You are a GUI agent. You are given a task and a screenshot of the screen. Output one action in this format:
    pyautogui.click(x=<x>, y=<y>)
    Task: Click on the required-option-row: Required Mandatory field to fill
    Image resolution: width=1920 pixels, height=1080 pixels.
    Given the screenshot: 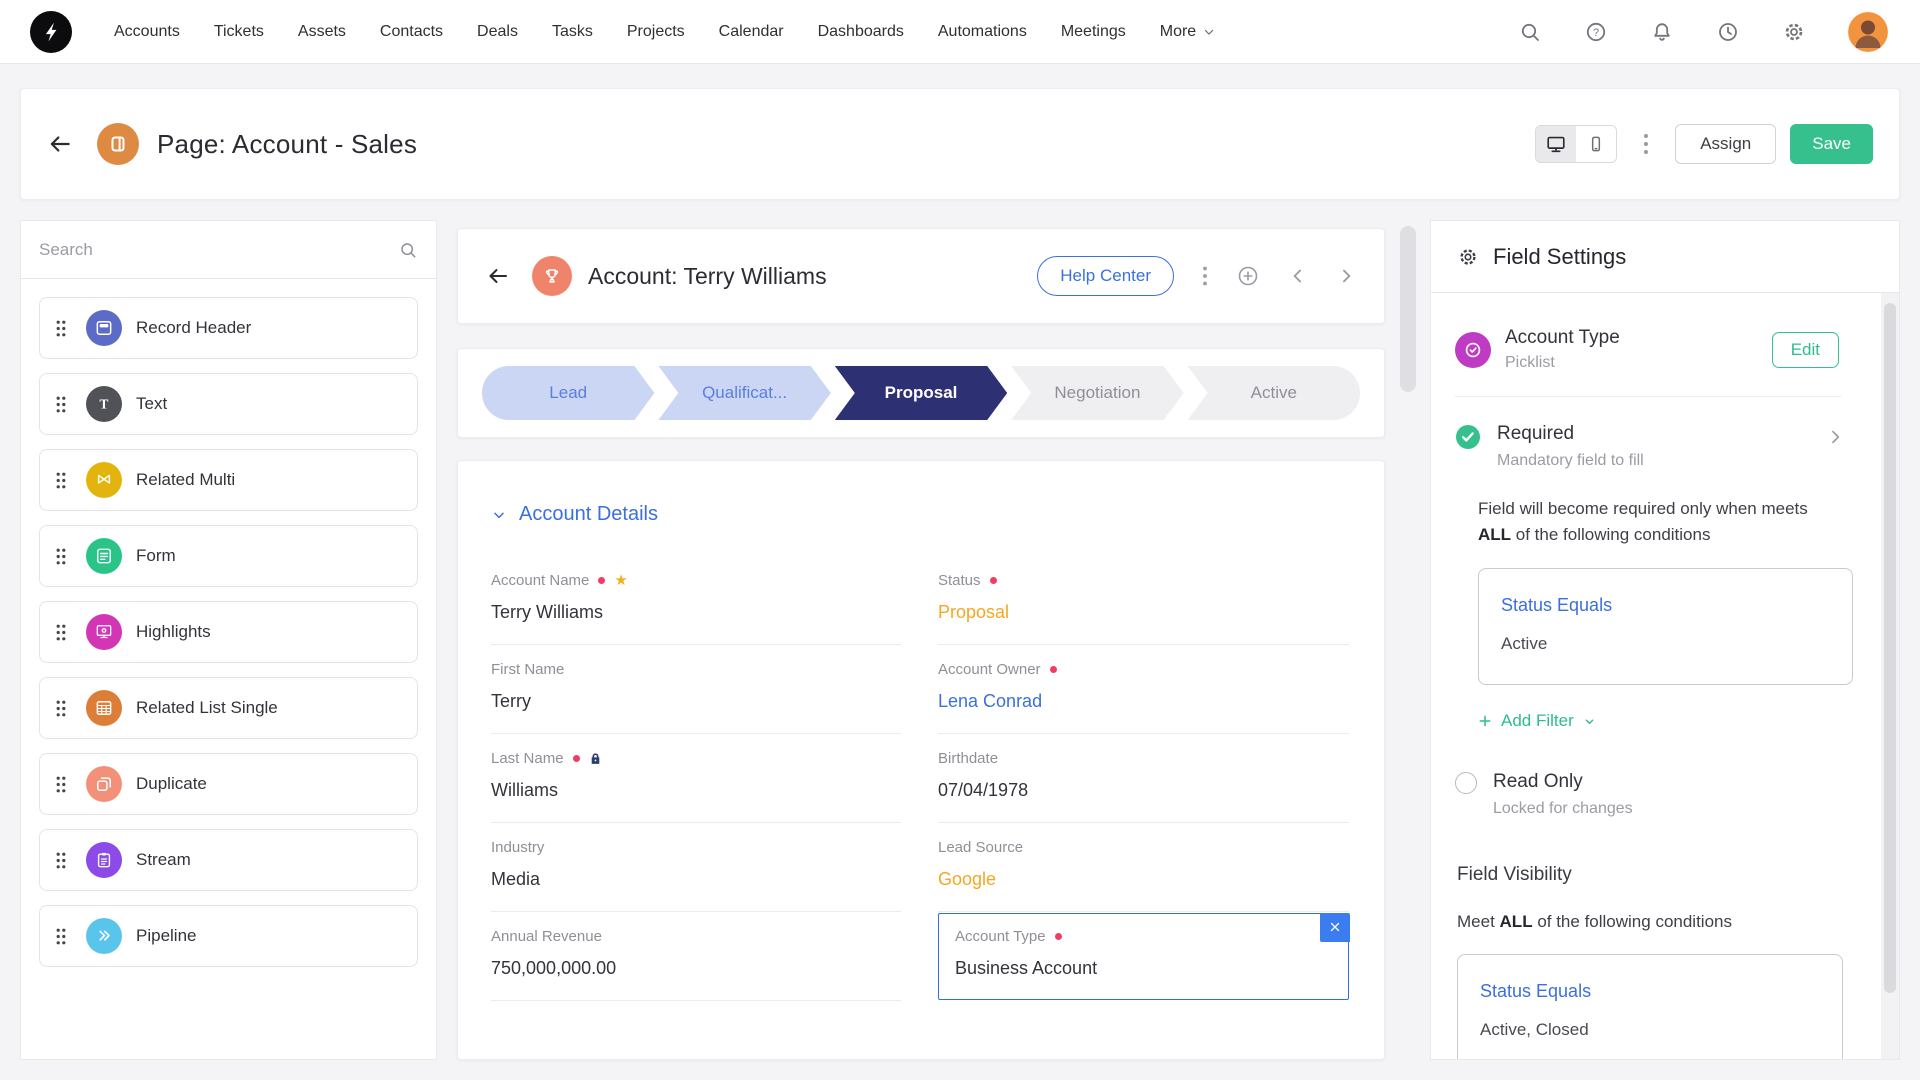 What is the action you would take?
    pyautogui.click(x=1665, y=433)
    